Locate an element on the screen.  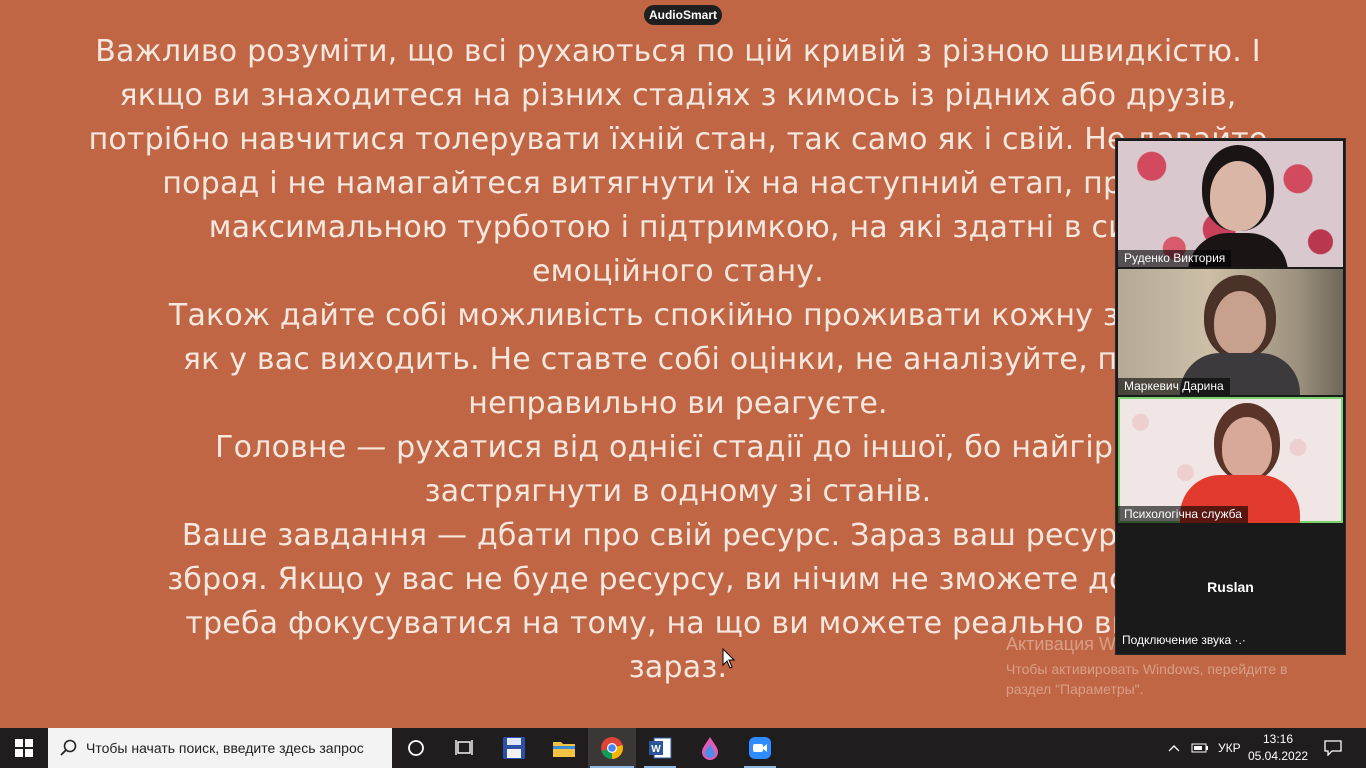
chrome-icon is located at coordinates (612, 748).